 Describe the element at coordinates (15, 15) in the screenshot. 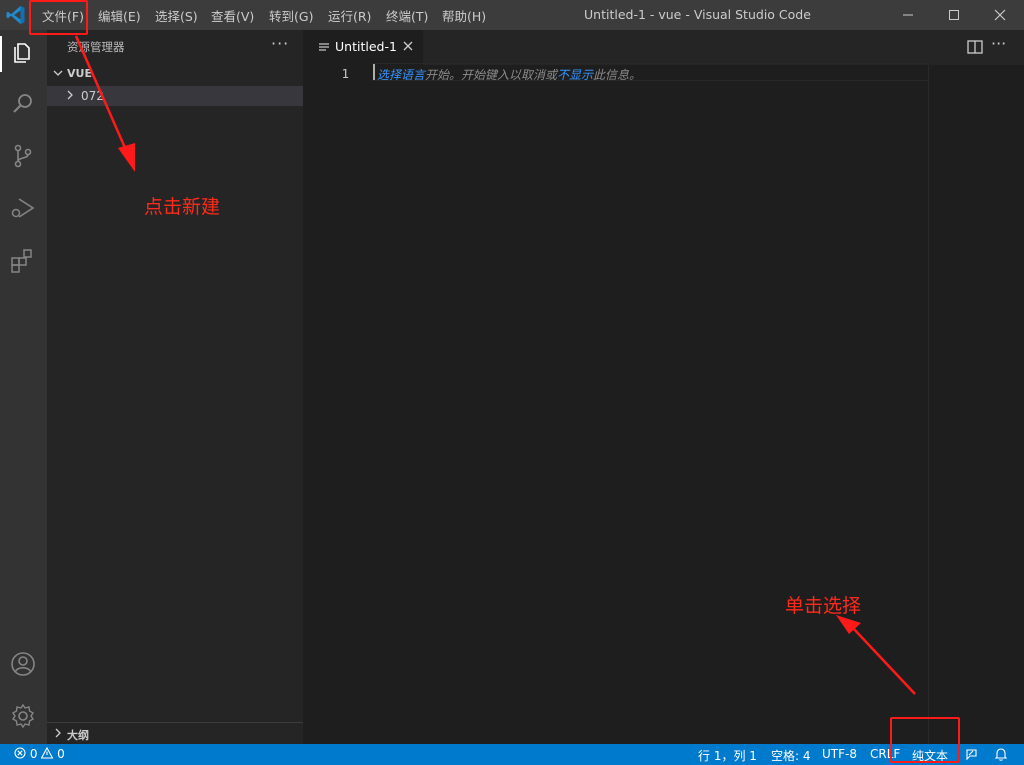

I see `vscode-logo-icon` at that location.